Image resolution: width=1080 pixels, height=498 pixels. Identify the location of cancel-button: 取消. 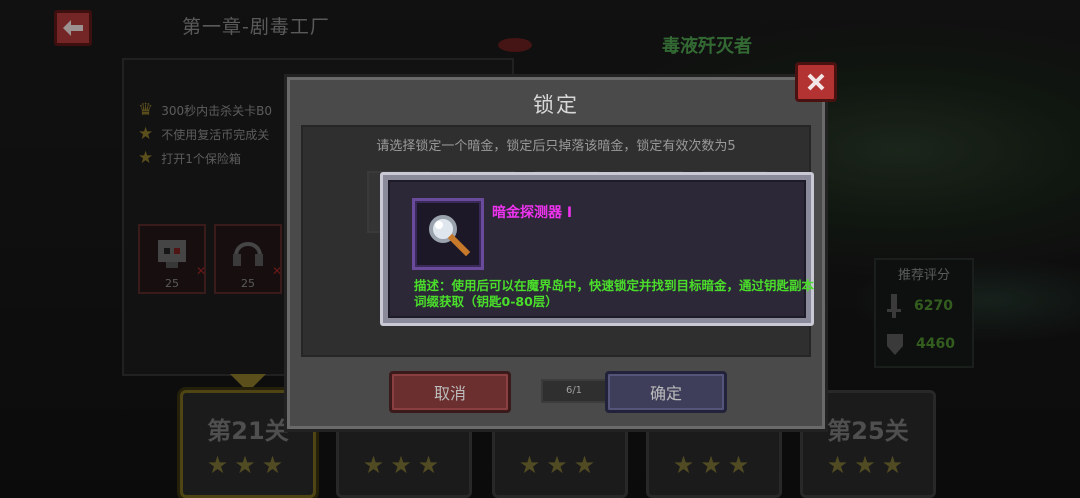
(450, 392).